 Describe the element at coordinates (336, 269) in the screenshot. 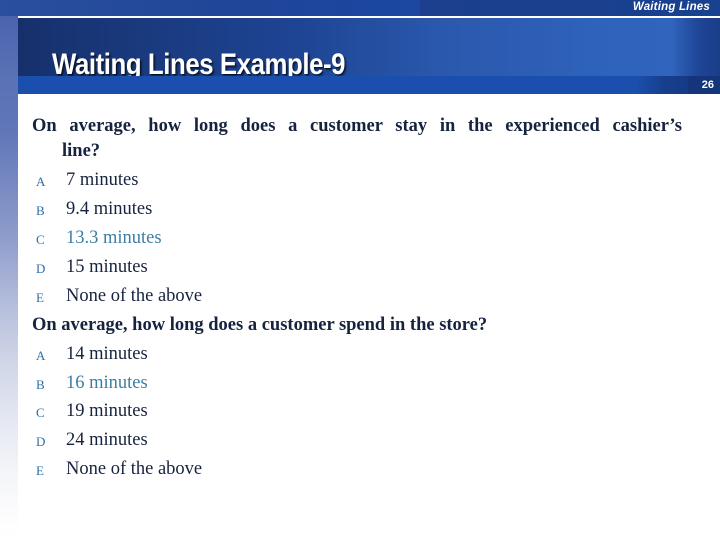

I see `question-1-option-d: D 15 minutes` at that location.